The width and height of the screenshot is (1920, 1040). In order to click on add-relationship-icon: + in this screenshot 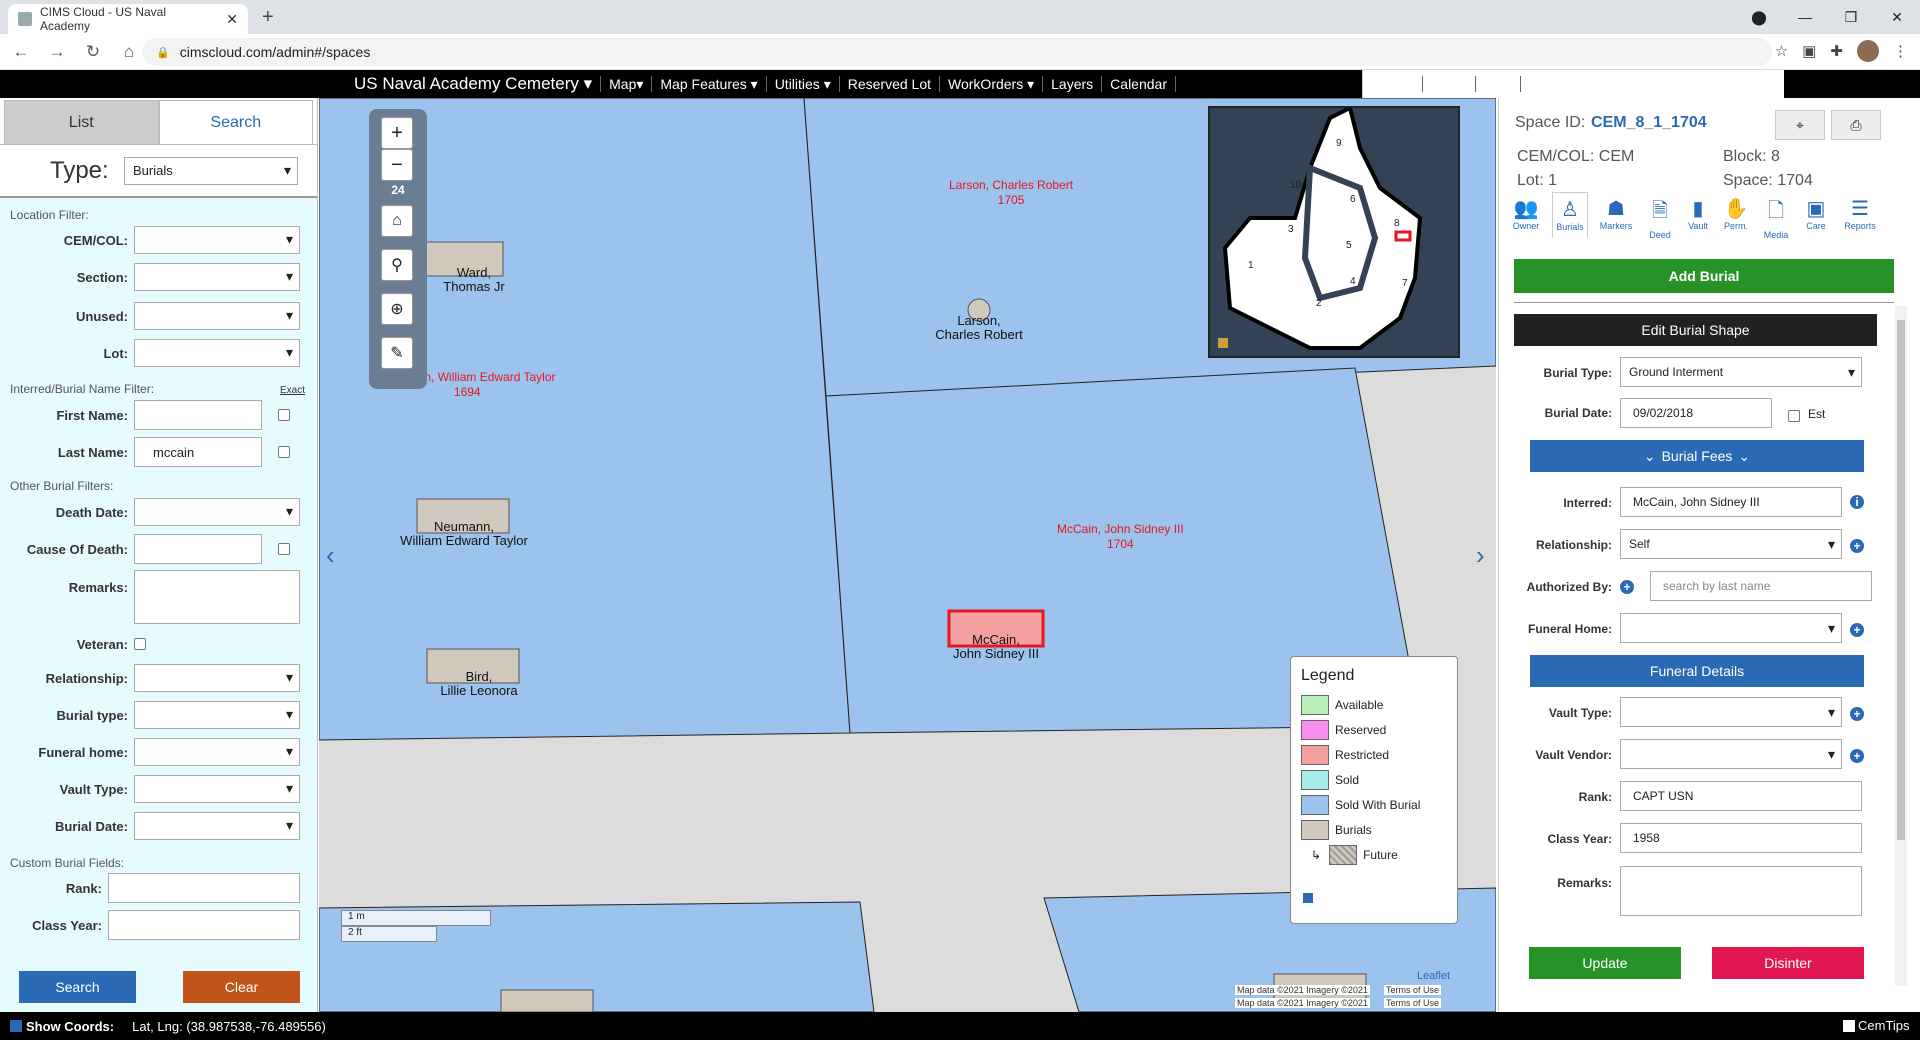, I will do `click(1857, 546)`.